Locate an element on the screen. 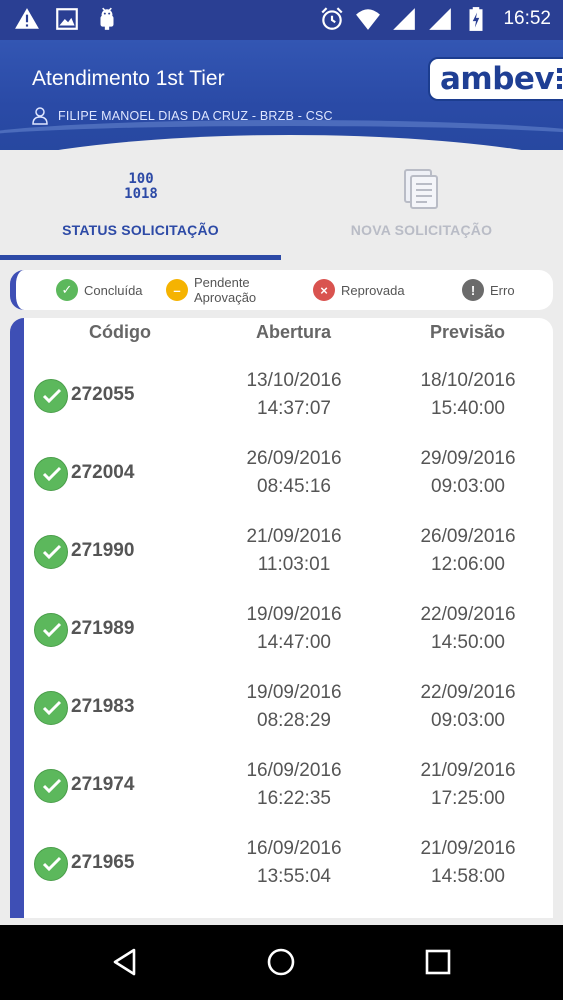 This screenshot has height=1000, width=563. abertura-cell: 16/09/2016 13:55:04 is located at coordinates (294, 862).